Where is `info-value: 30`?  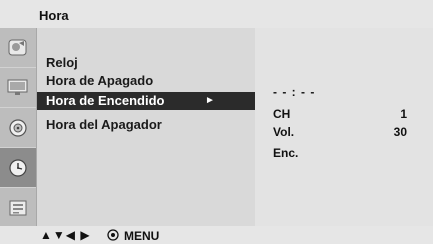 info-value: 30 is located at coordinates (400, 132).